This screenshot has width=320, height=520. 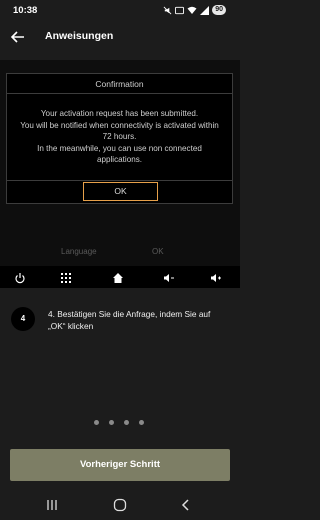 I want to click on back-arrow-icon, so click(x=18, y=37).